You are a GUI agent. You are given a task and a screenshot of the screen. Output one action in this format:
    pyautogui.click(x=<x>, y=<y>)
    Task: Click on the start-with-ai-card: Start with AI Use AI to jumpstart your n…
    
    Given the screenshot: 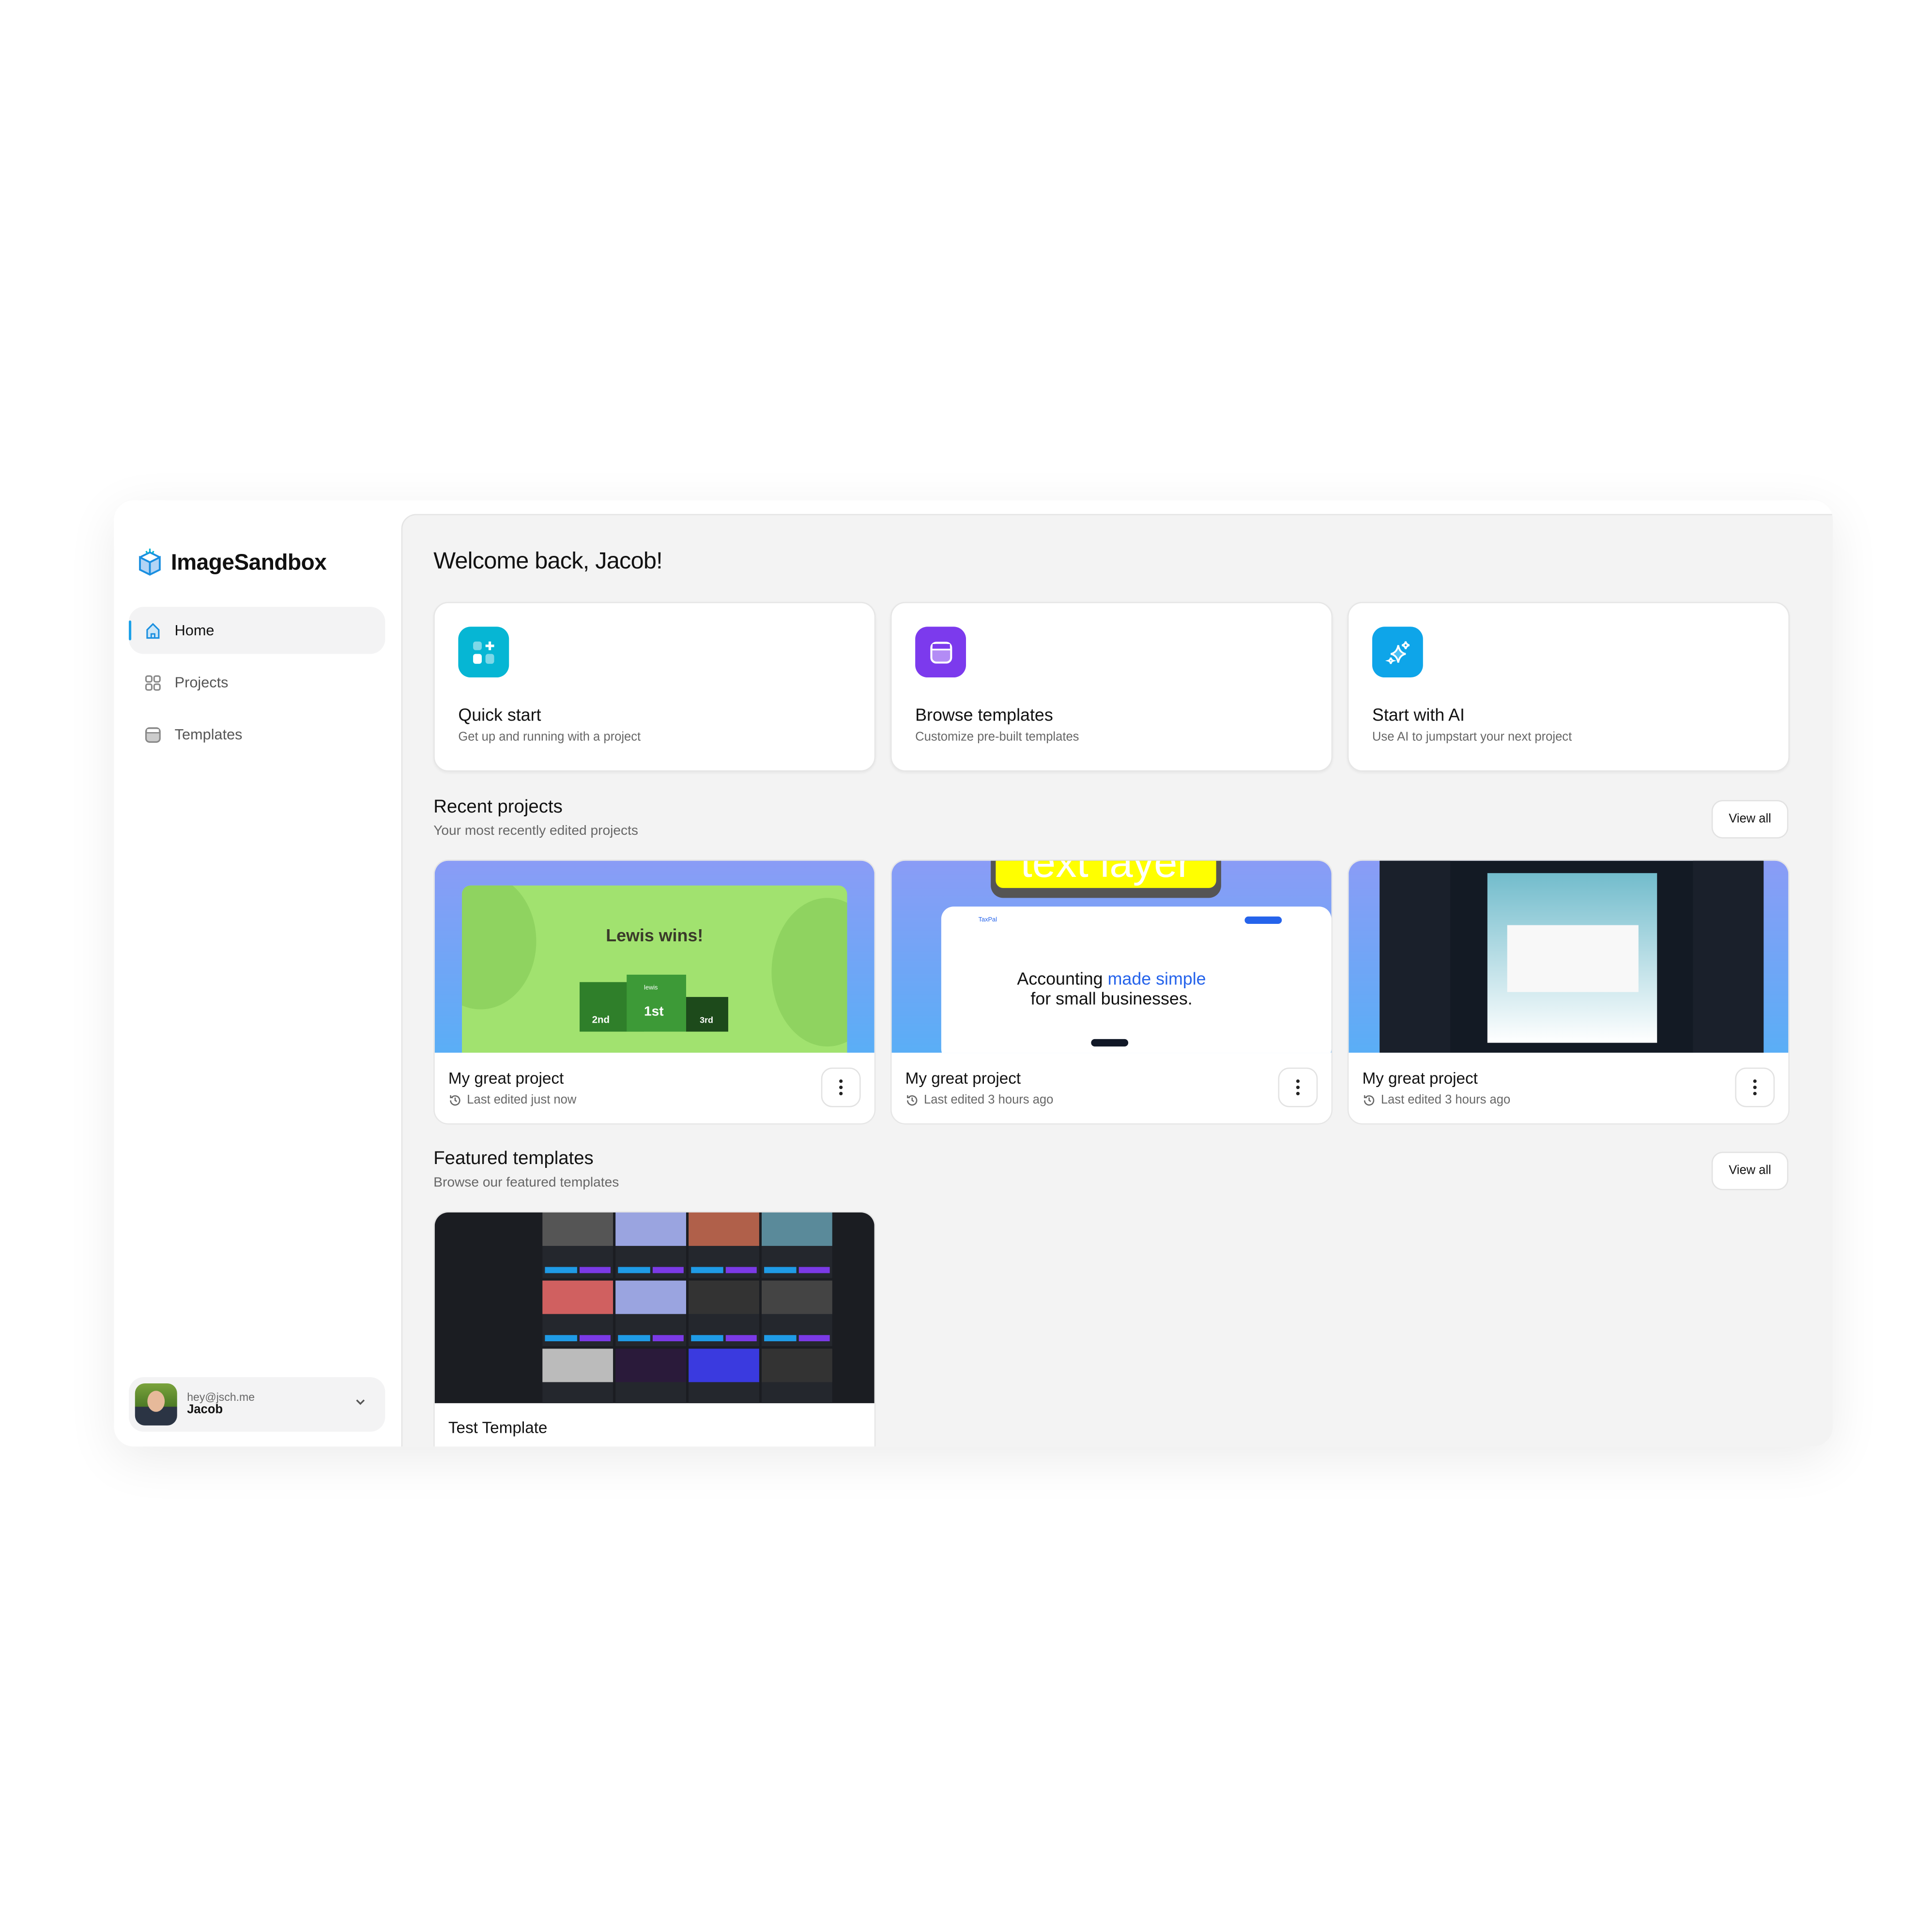 What is the action you would take?
    pyautogui.click(x=1568, y=687)
    